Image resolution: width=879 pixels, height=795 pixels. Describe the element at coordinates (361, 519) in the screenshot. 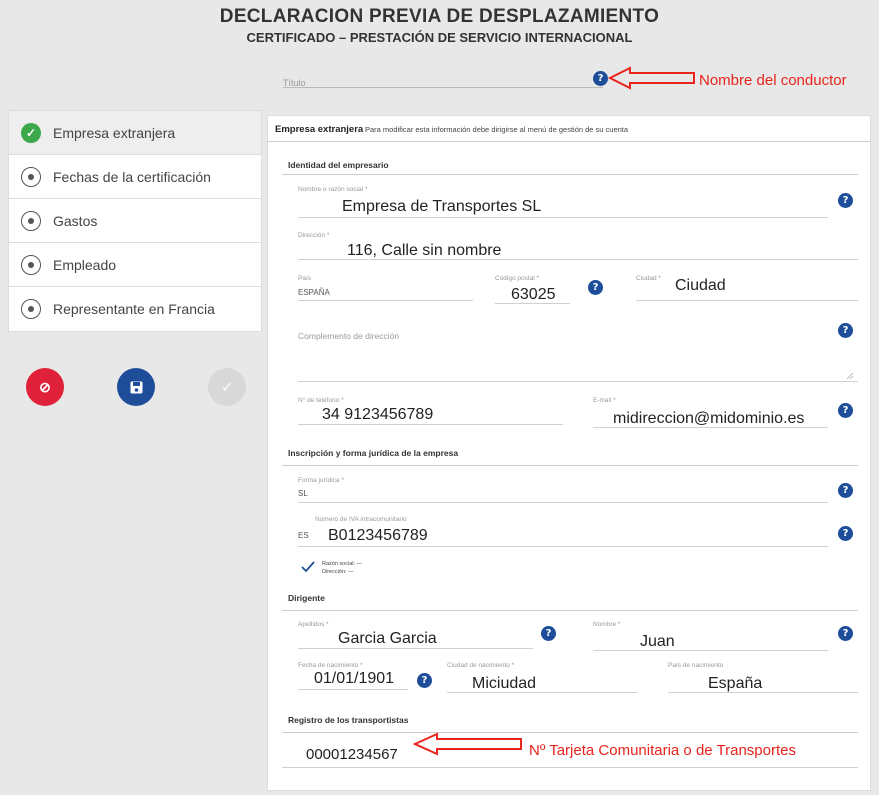

I see `vat-label: Número de IVA intracomunitario` at that location.